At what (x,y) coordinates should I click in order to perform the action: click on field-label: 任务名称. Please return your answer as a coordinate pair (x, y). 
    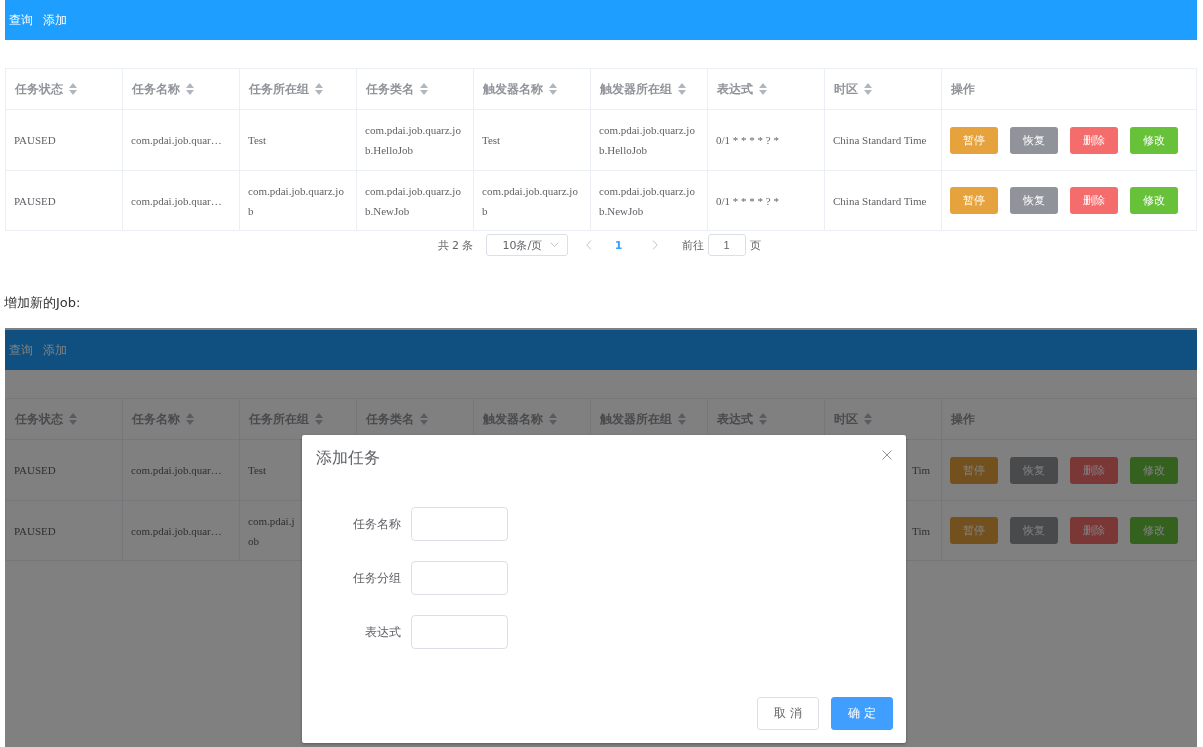
    Looking at the image, I should click on (377, 524).